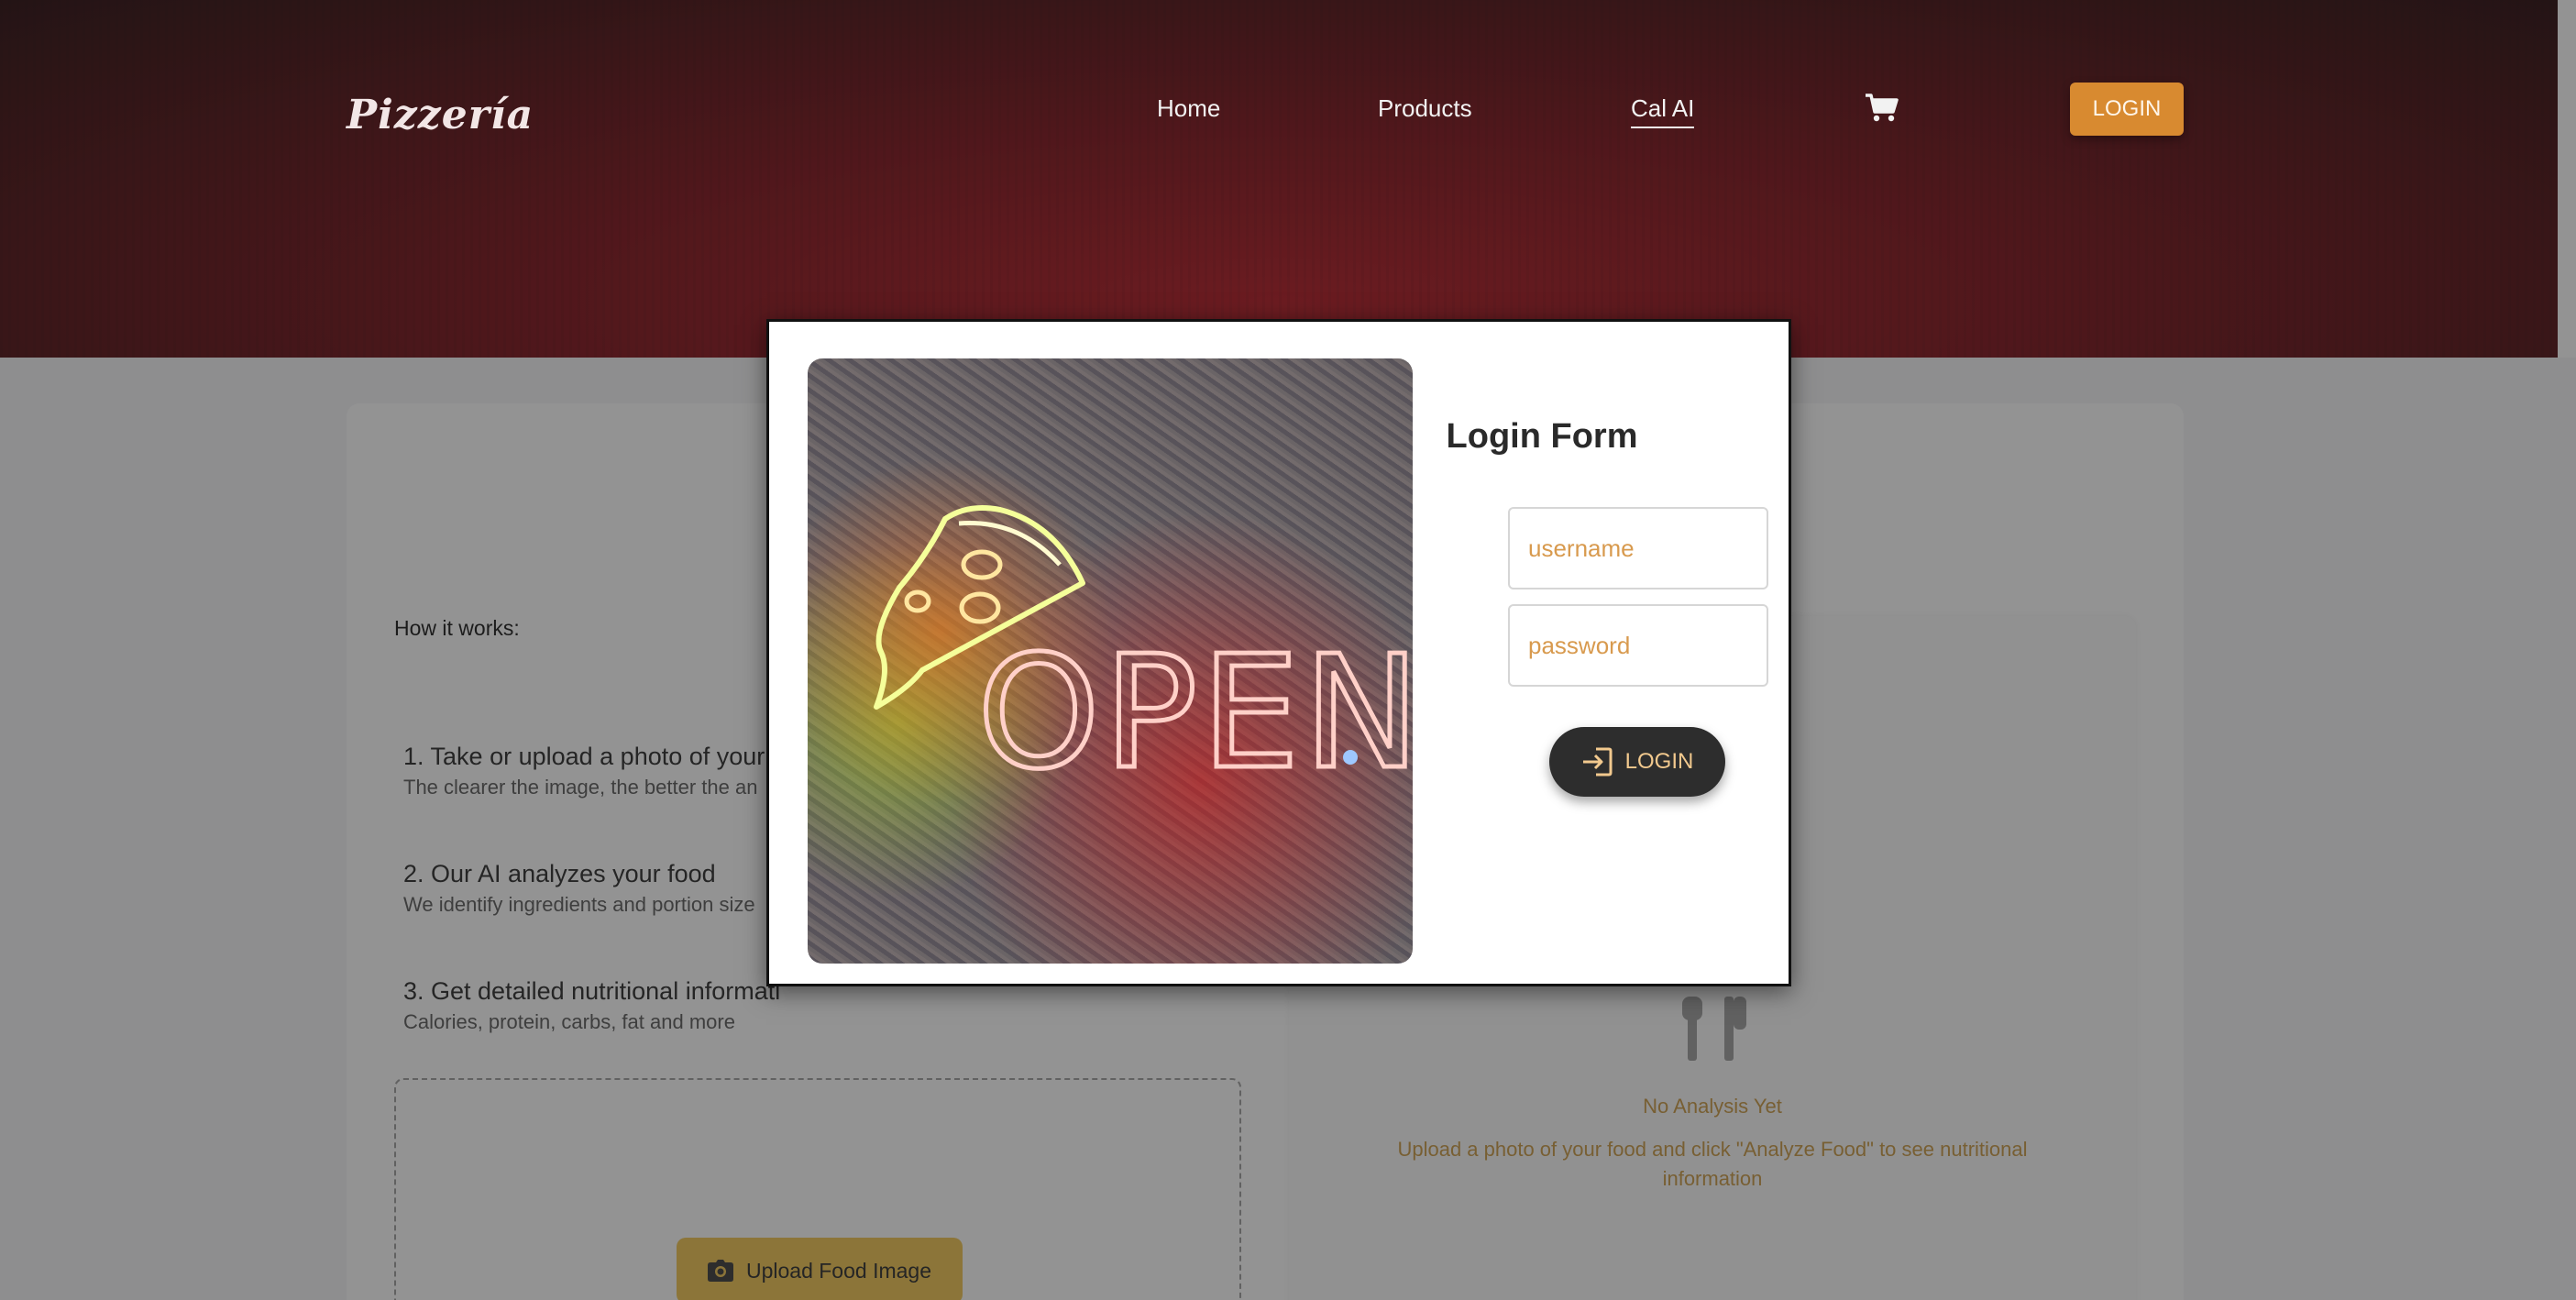 This screenshot has height=1300, width=2576. I want to click on nav-home: Home, so click(1188, 108).